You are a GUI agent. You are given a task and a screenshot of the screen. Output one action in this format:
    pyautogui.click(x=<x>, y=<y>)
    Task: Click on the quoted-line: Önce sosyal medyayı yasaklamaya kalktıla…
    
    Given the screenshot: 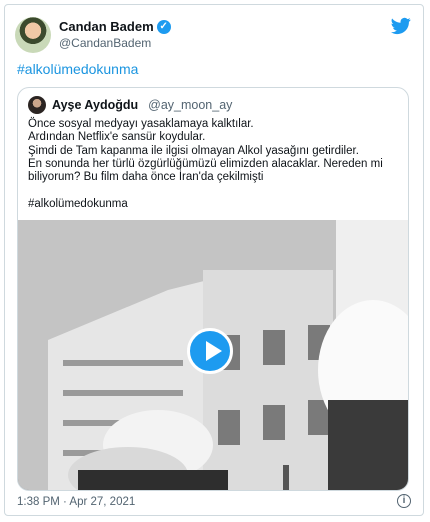 What is the action you would take?
    pyautogui.click(x=141, y=124)
    